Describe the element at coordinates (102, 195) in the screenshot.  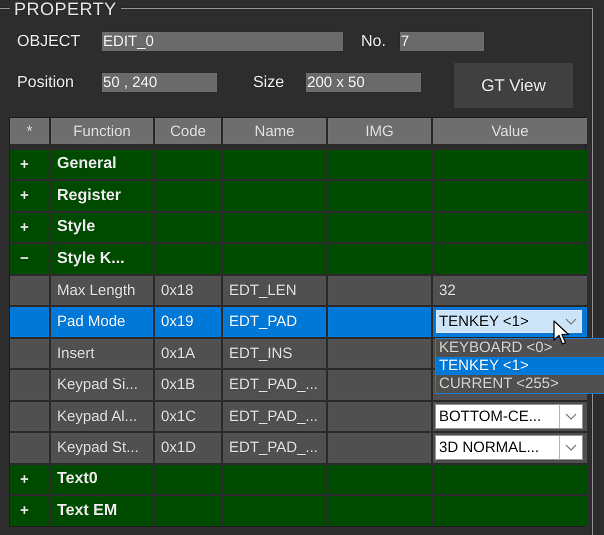
I see `group-label: Register` at that location.